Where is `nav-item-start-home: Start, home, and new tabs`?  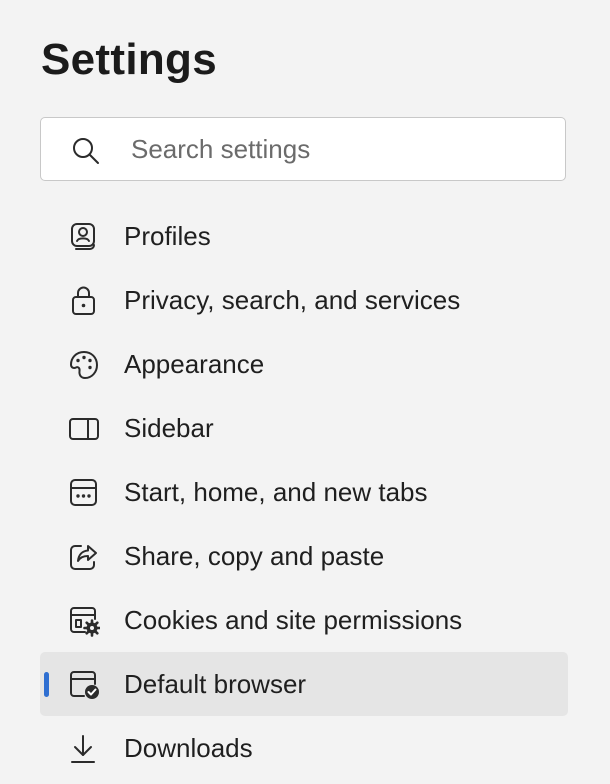
nav-item-start-home: Start, home, and new tabs is located at coordinates (304, 492).